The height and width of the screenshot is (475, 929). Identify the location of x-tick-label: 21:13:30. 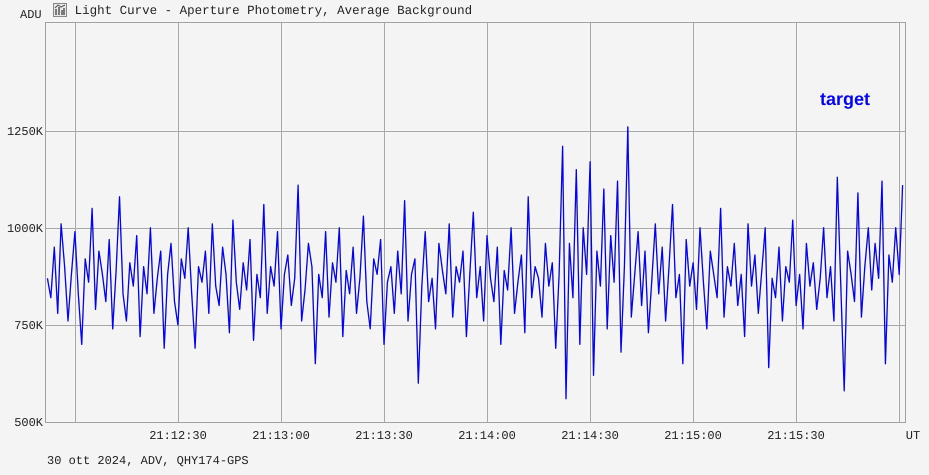
(384, 436).